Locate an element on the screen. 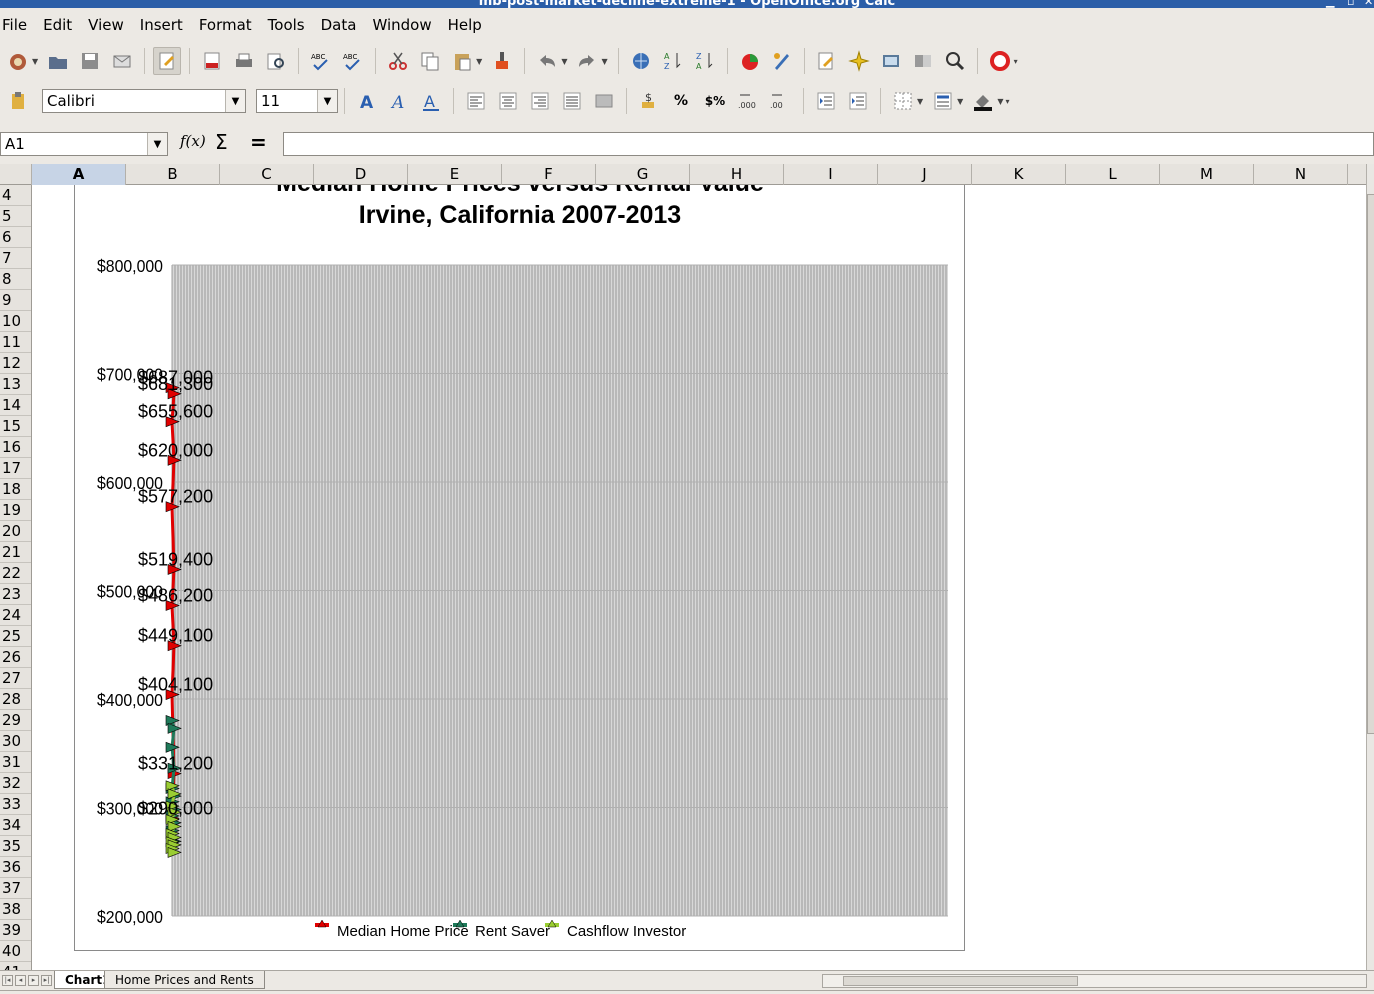  row-header-31: 31 is located at coordinates (15, 762).